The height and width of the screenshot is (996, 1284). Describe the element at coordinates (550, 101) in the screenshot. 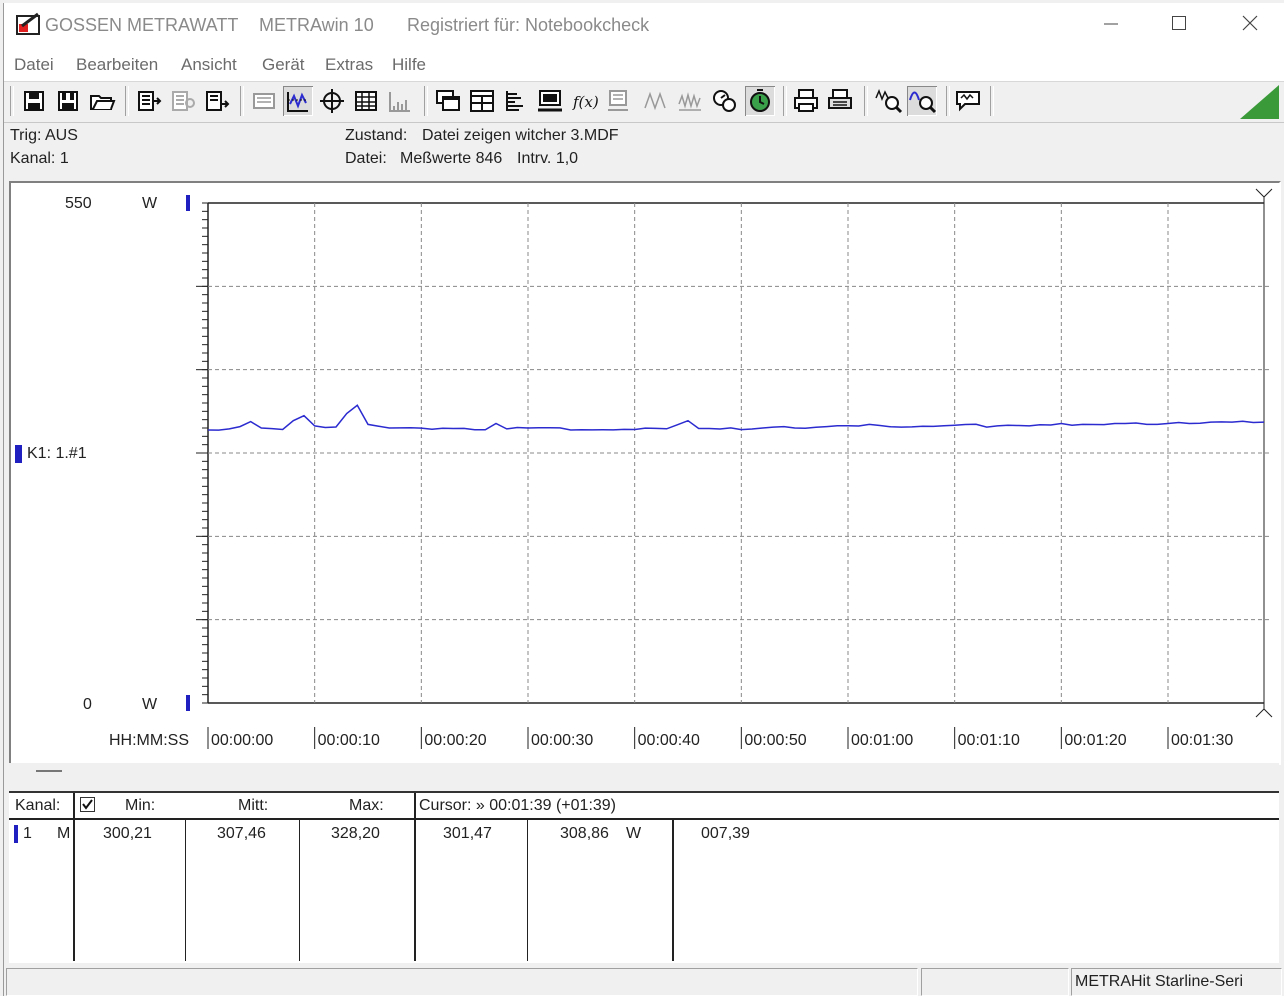

I see `computer-button` at that location.